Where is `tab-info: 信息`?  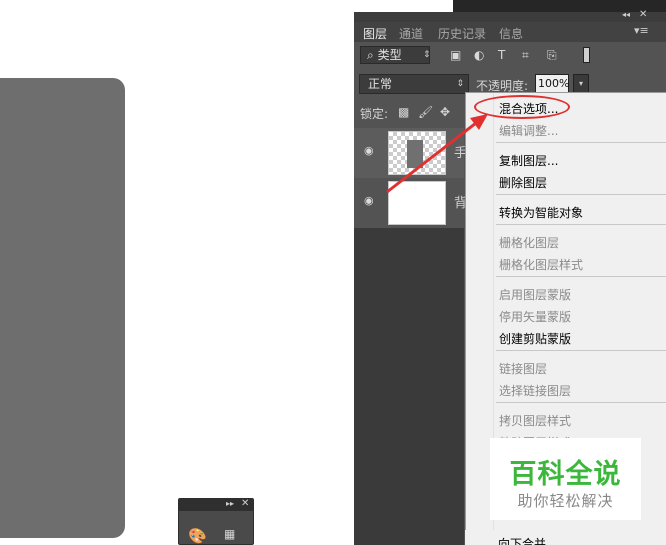 tab-info: 信息 is located at coordinates (511, 33).